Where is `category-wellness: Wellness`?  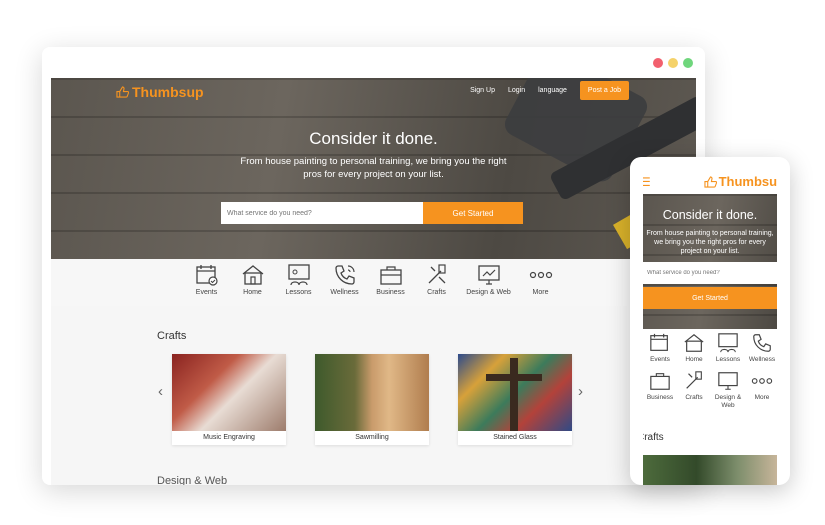 category-wellness: Wellness is located at coordinates (345, 284).